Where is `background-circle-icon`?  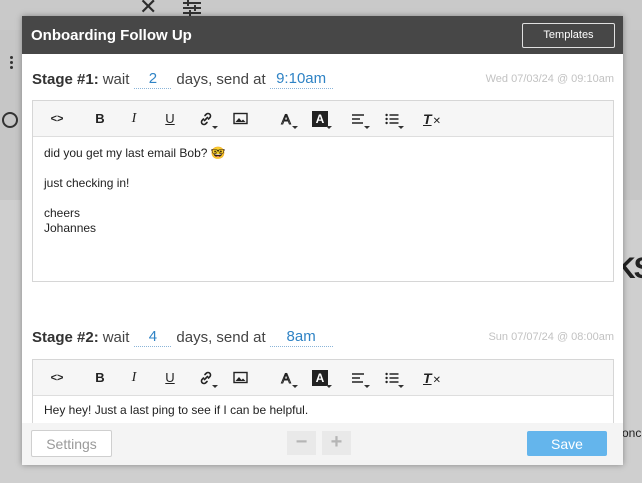
background-circle-icon is located at coordinates (10, 120).